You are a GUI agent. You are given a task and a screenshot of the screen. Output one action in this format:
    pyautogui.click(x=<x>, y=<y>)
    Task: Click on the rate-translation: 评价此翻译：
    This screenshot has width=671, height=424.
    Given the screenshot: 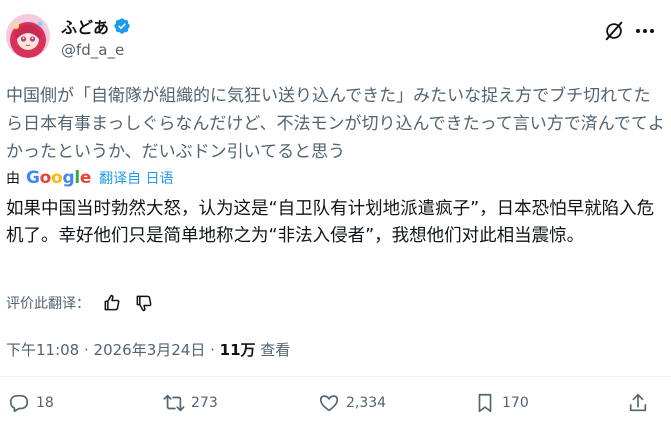 What is the action you would take?
    pyautogui.click(x=80, y=303)
    